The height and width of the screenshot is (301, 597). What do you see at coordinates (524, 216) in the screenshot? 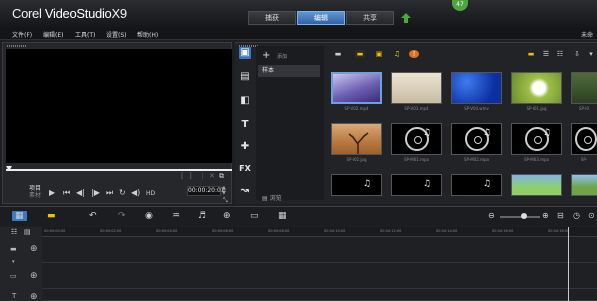
I see `zoom-slider-handle` at bounding box center [524, 216].